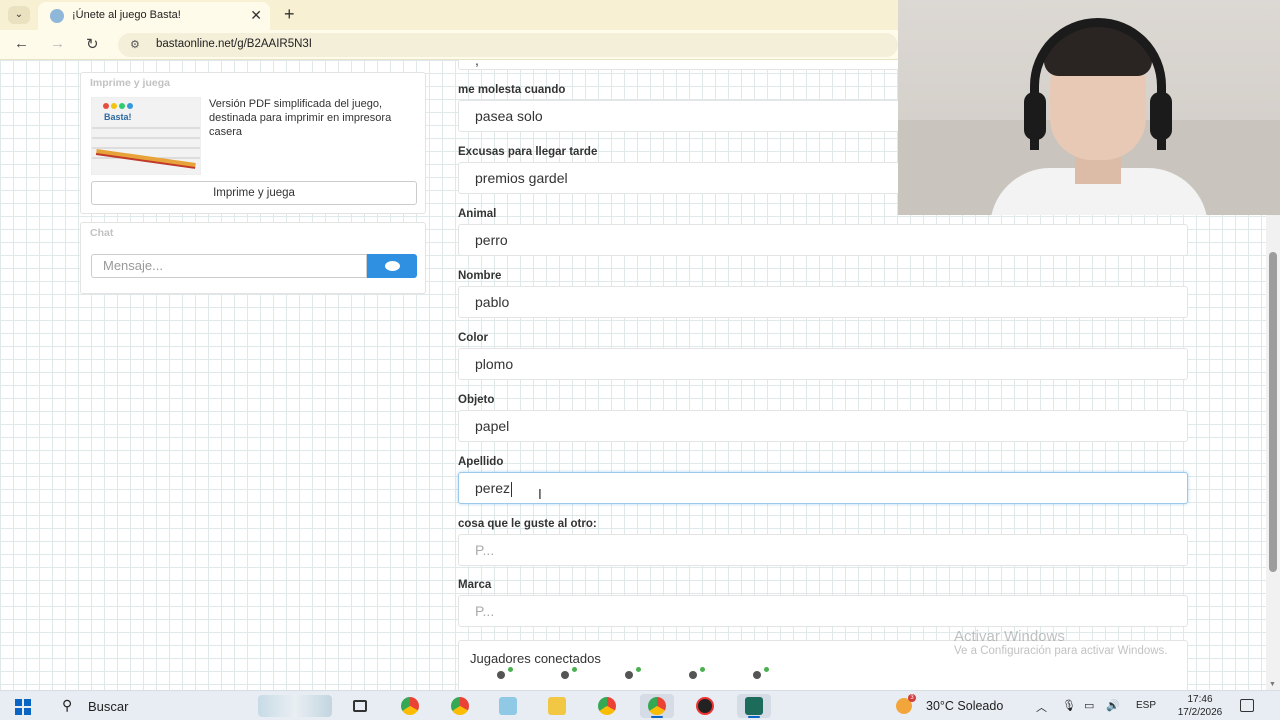  Describe the element at coordinates (528, 152) in the screenshot. I see `field-label-excusas: Excusas para llegar tarde` at that location.